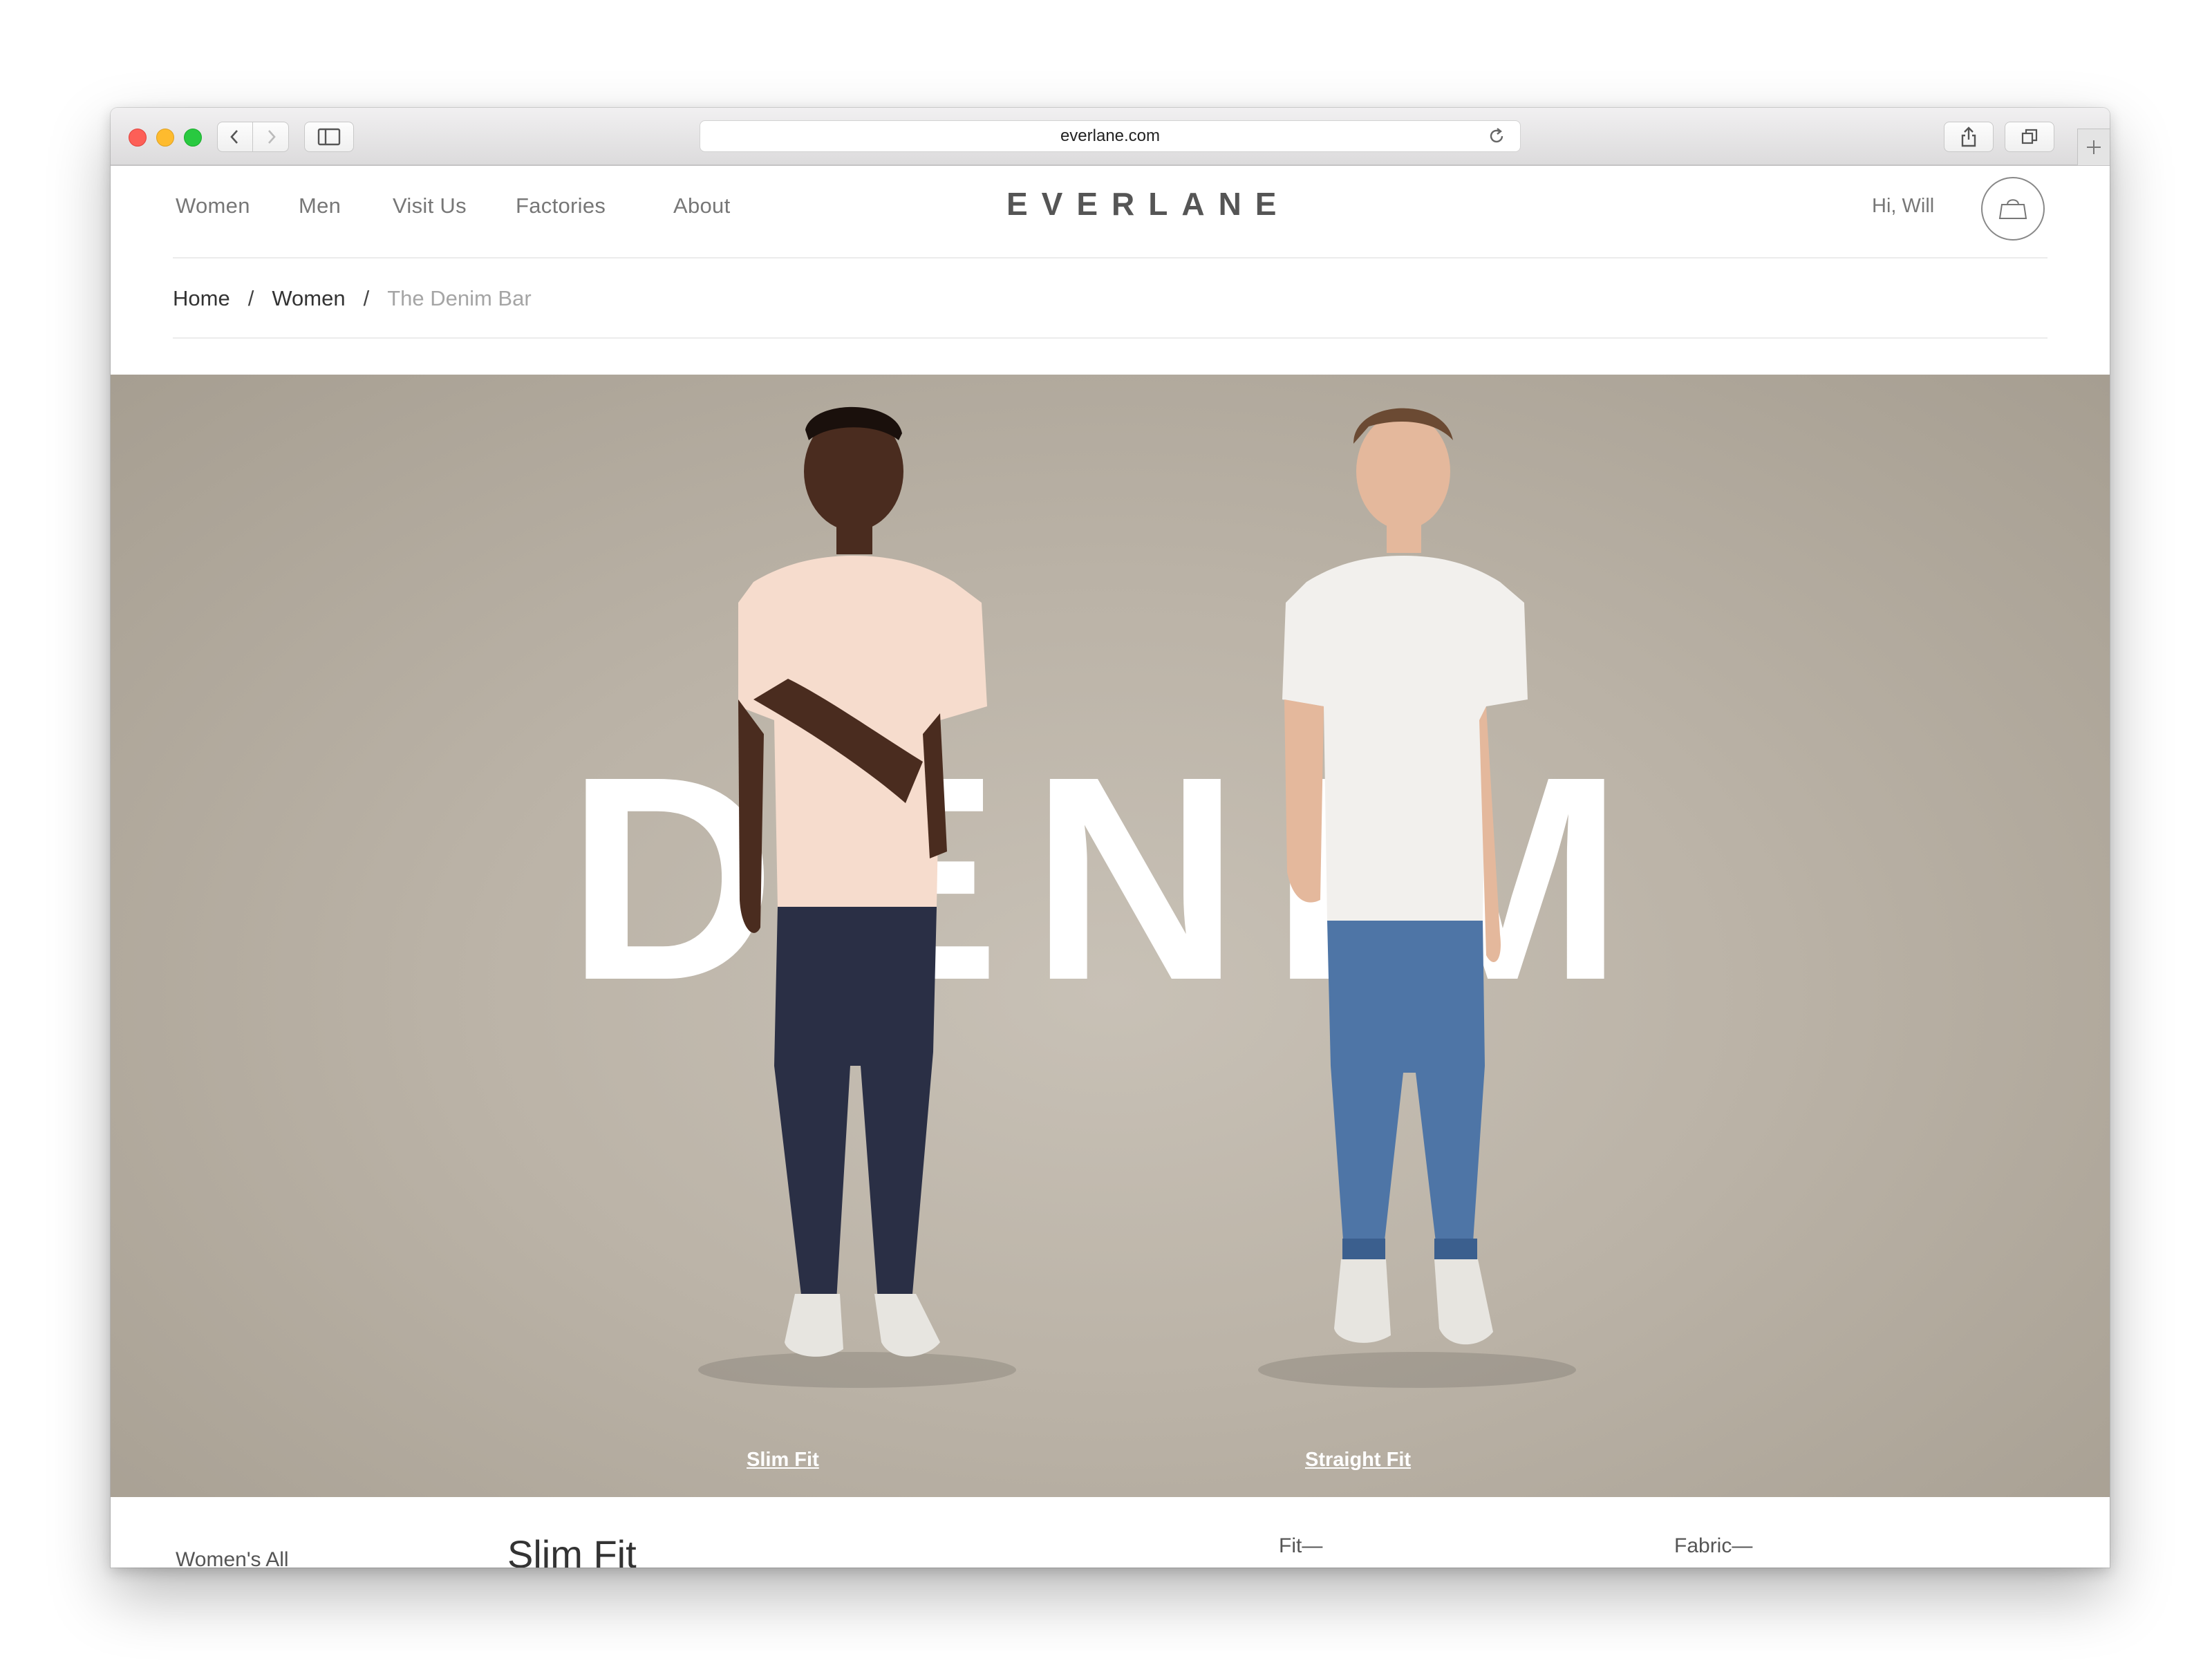 This screenshot has height=1674, width=2212. What do you see at coordinates (193, 138) in the screenshot?
I see `zoom-window-button` at bounding box center [193, 138].